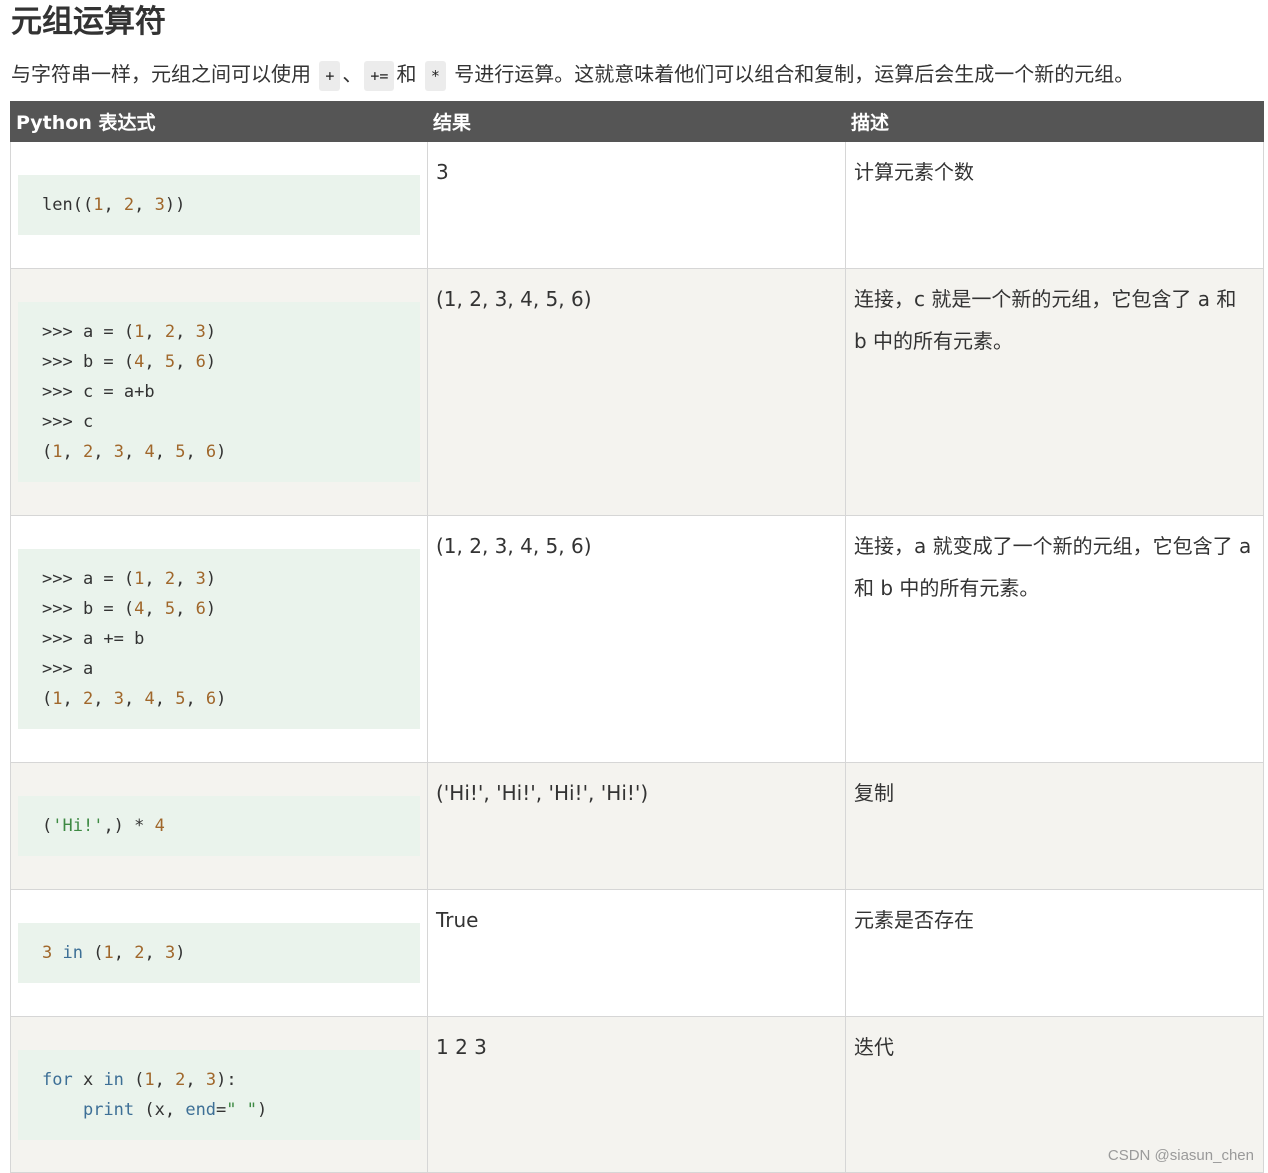 Image resolution: width=1268 pixels, height=1173 pixels. I want to click on code-token-str: " ", so click(242, 1109).